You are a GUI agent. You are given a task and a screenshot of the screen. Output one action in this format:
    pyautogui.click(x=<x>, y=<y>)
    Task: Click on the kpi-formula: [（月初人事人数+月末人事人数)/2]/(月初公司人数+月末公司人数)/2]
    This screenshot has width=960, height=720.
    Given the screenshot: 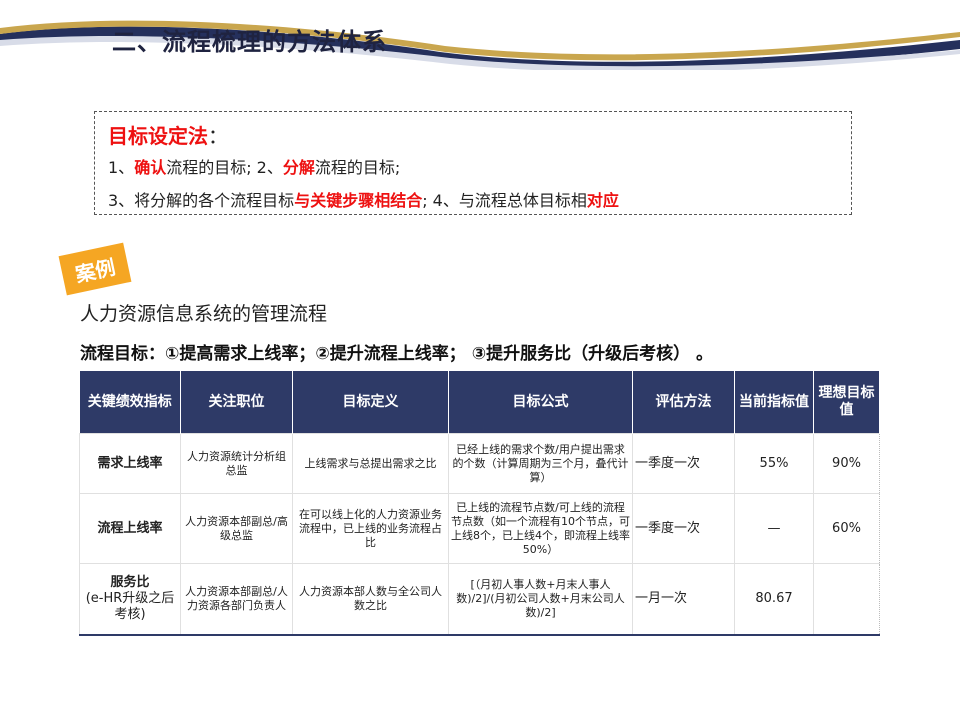 What is the action you would take?
    pyautogui.click(x=540, y=599)
    